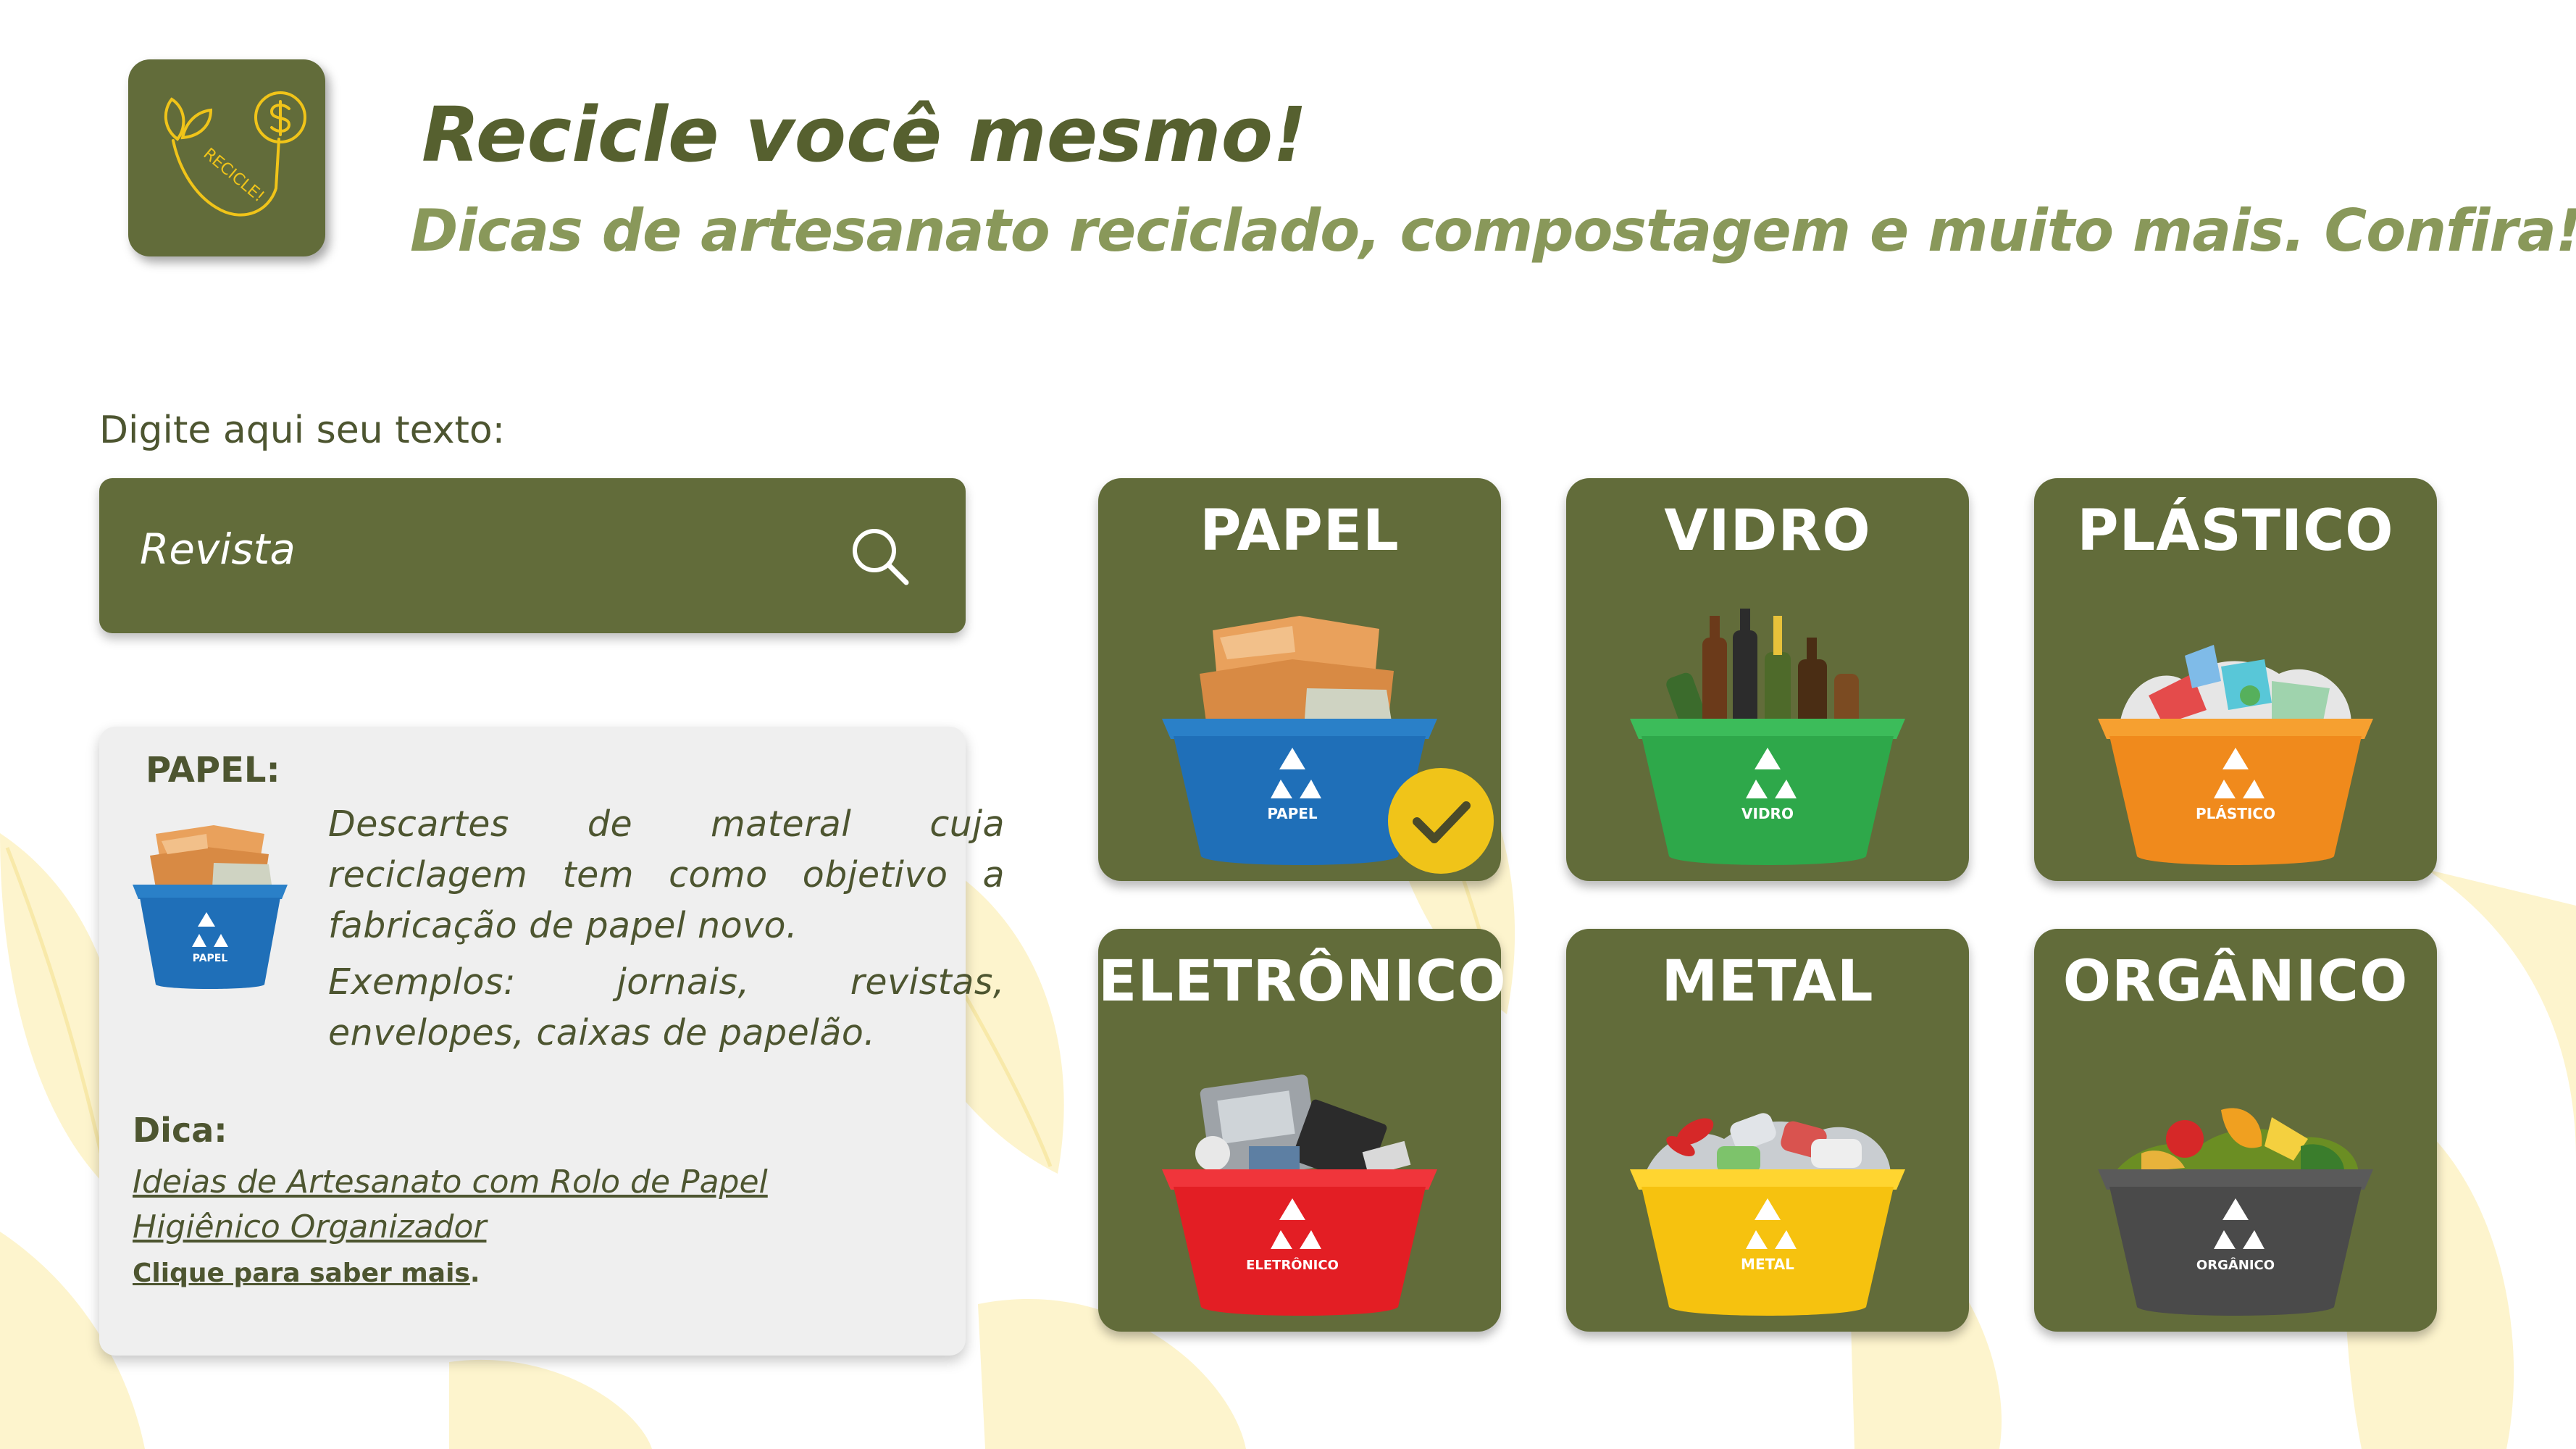  I want to click on category-organico: ORGÂNICO ORGÂNICO, so click(2235, 1131).